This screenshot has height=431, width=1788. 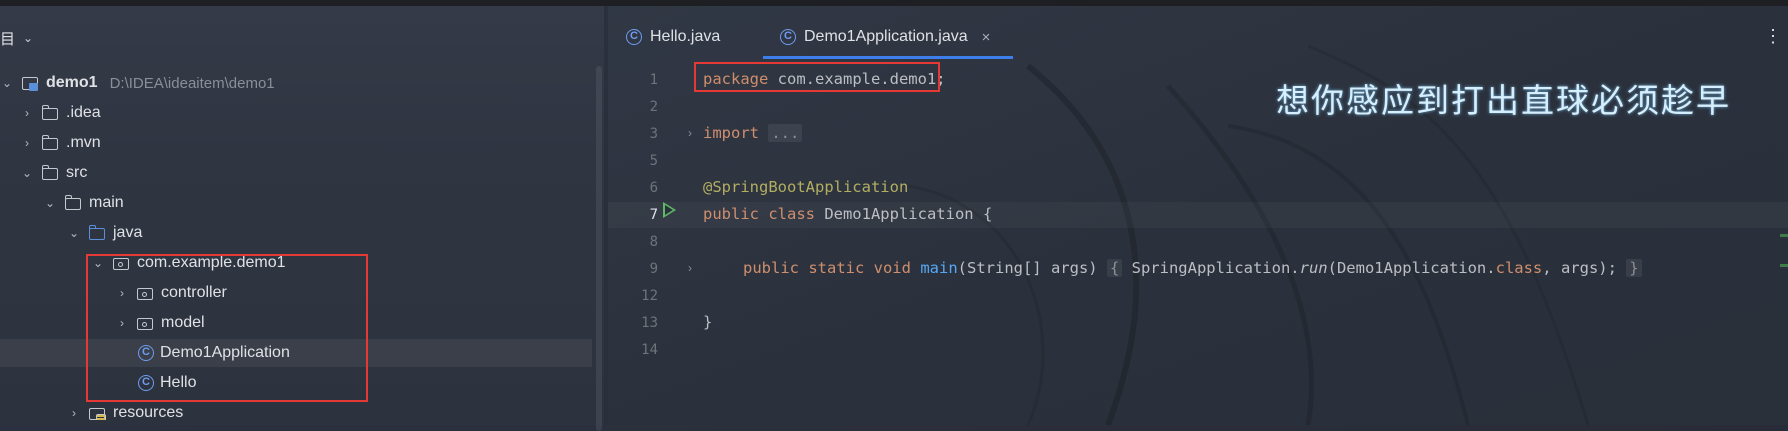 I want to click on code-keyword: class, so click(x=1519, y=268).